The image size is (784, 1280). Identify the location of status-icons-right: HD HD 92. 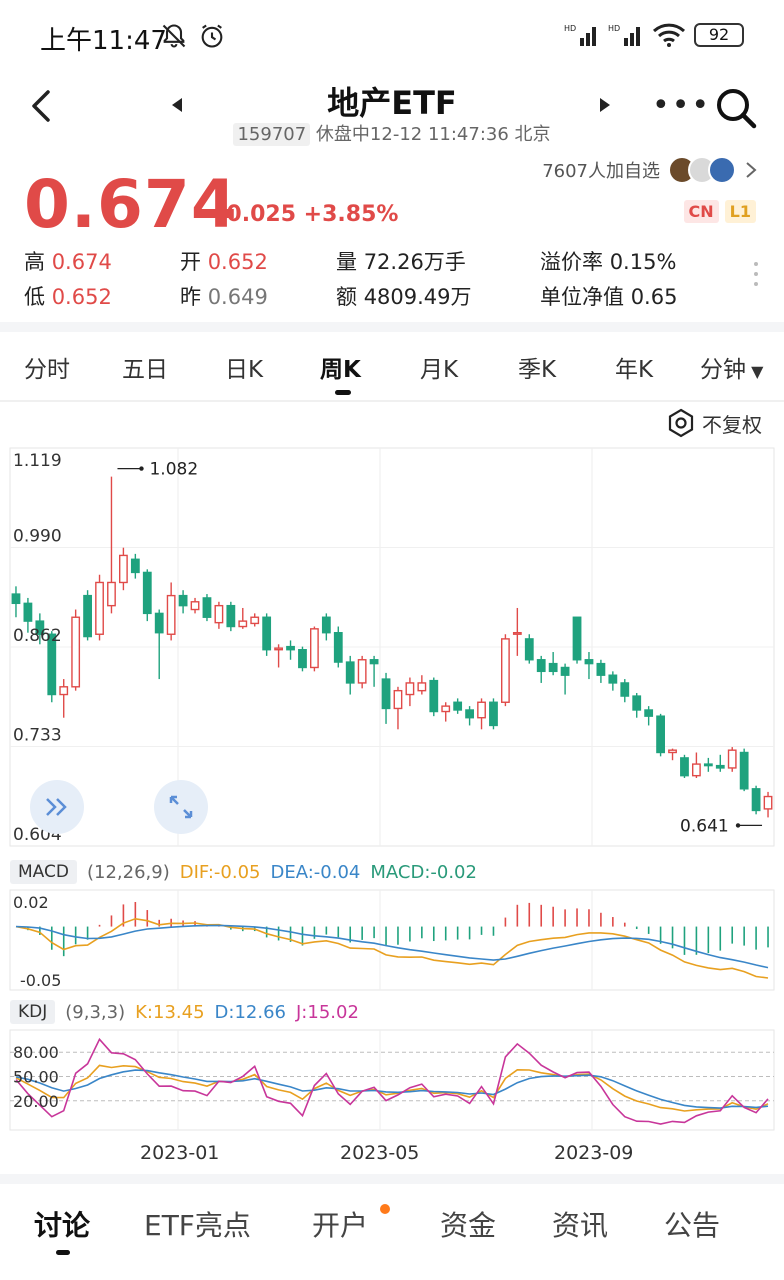
(654, 35).